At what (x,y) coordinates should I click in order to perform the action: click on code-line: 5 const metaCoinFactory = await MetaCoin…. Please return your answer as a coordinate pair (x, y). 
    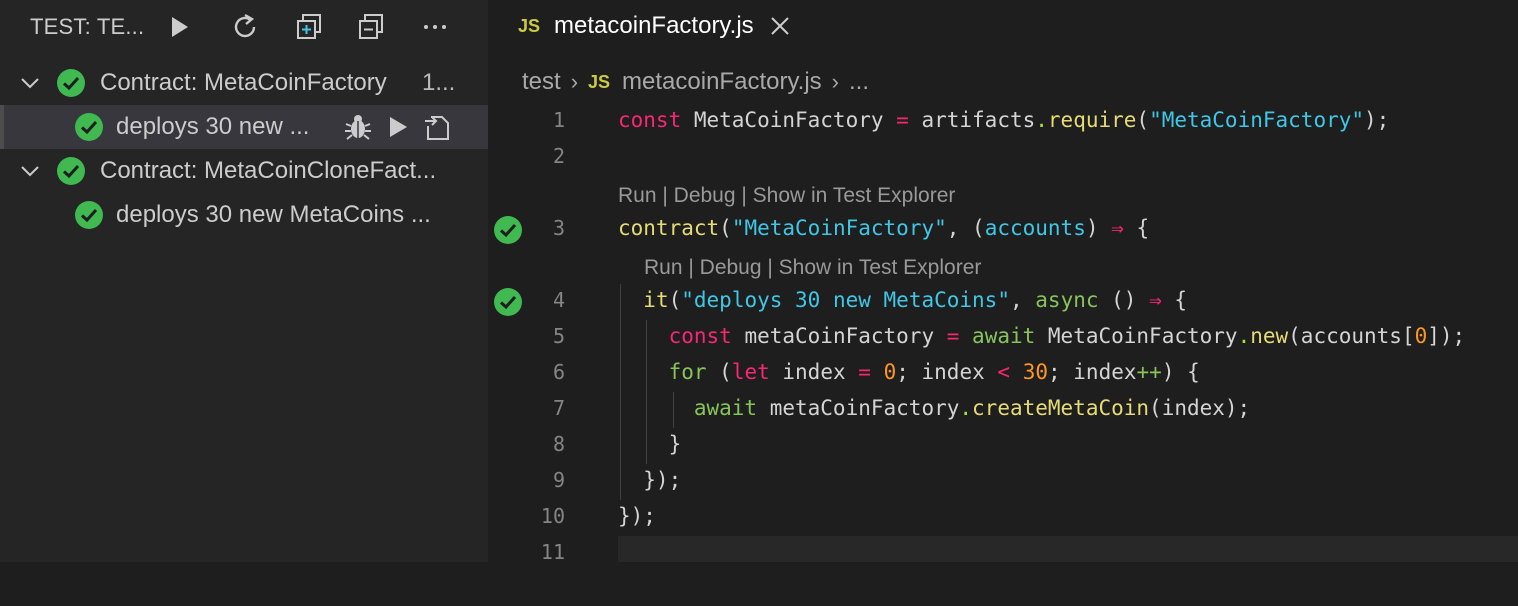
    Looking at the image, I should click on (1003, 336).